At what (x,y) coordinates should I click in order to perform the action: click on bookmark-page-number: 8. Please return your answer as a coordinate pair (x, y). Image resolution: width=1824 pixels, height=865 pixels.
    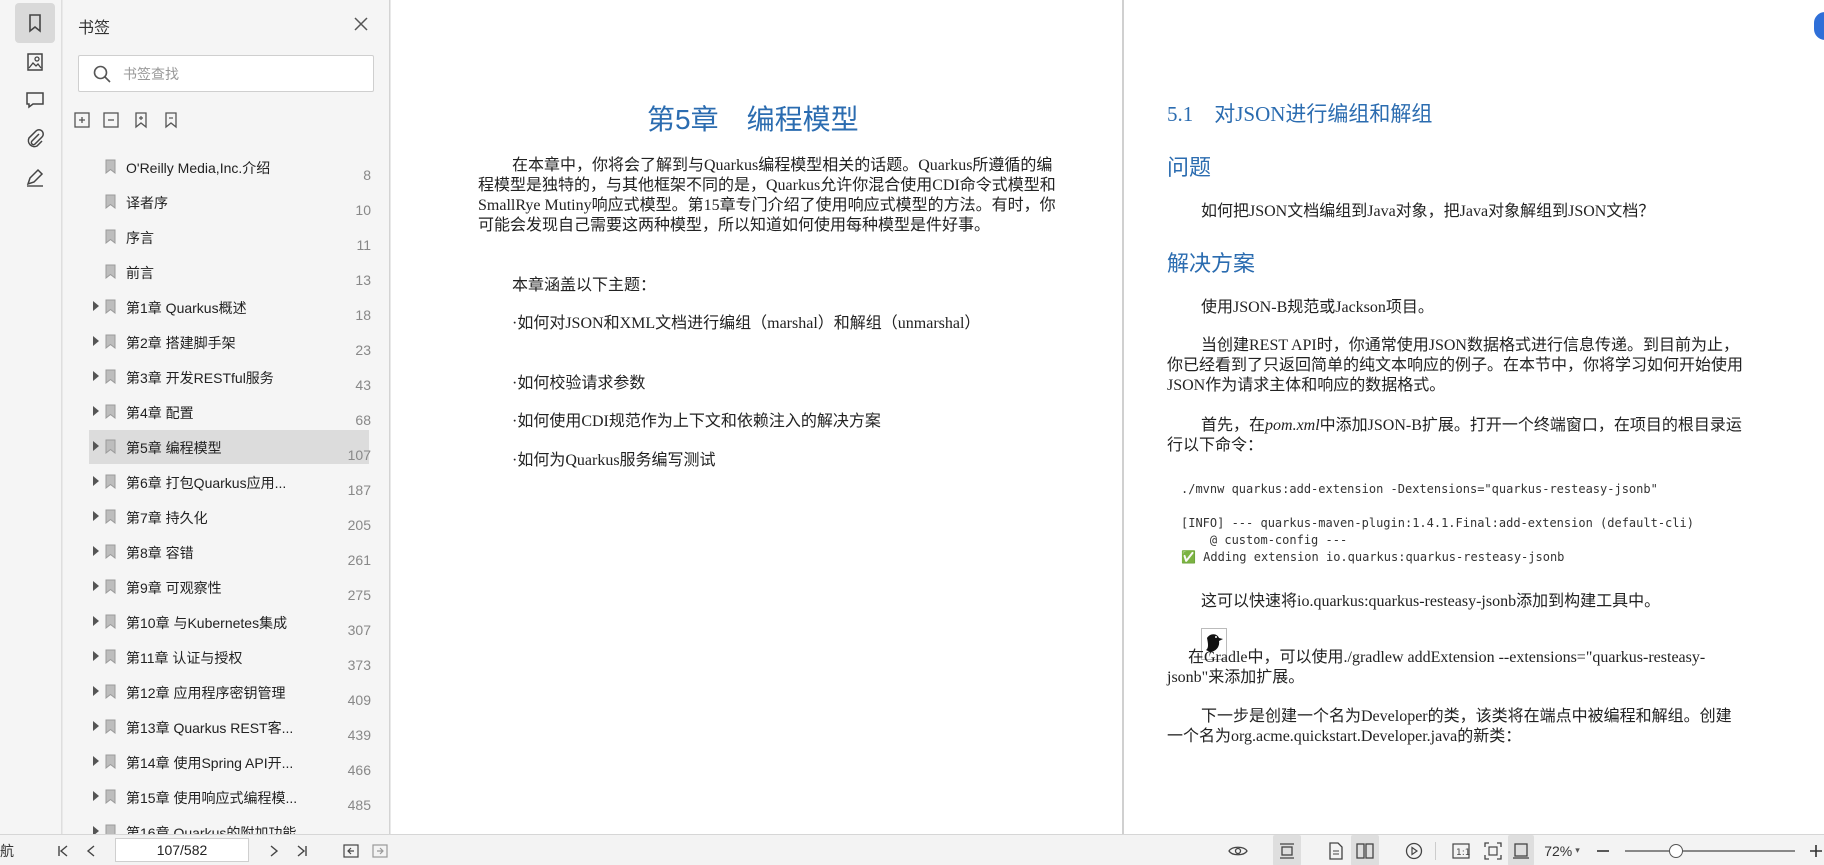
    Looking at the image, I should click on (367, 175).